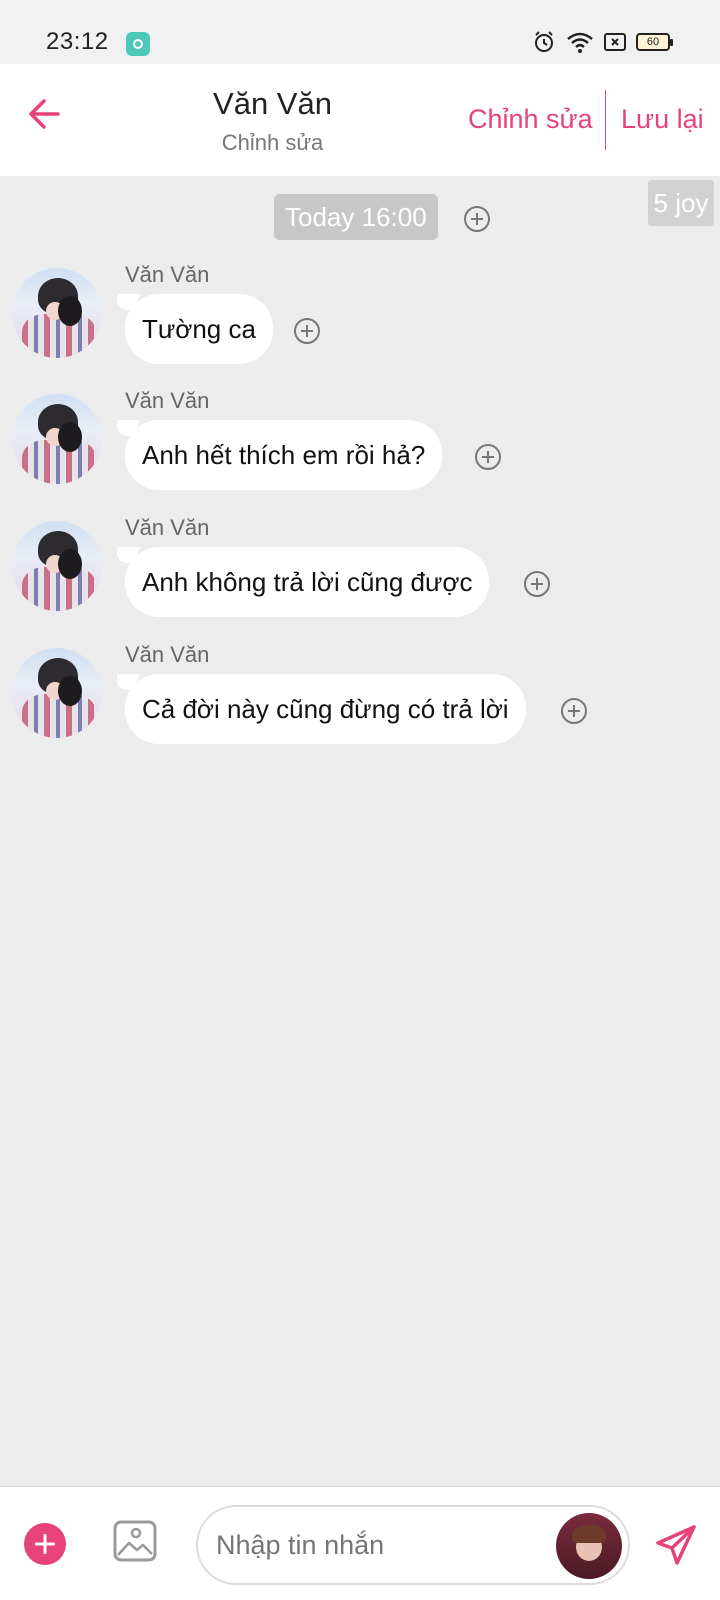 This screenshot has width=720, height=1600. Describe the element at coordinates (662, 119) in the screenshot. I see `save-button: Lưu lại` at that location.